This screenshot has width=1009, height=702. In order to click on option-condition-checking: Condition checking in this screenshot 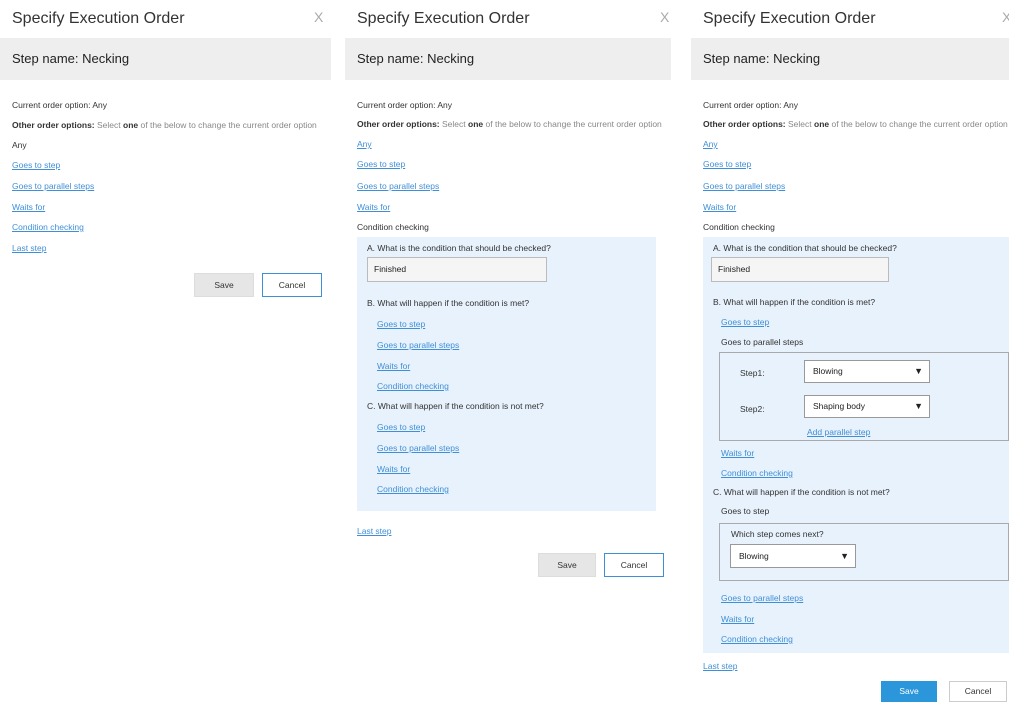, I will do `click(48, 227)`.